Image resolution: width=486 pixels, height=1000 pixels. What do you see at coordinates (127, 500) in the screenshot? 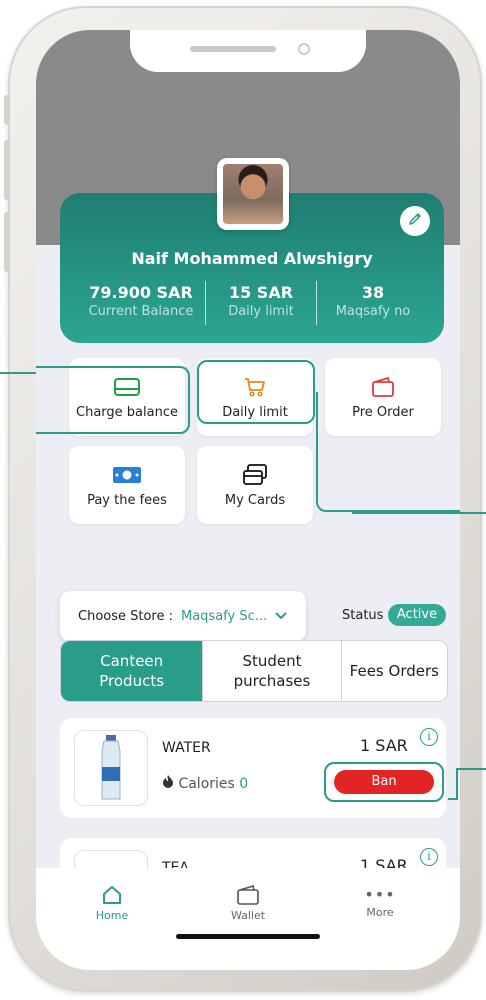
I see `tile-label: Pay the fees` at bounding box center [127, 500].